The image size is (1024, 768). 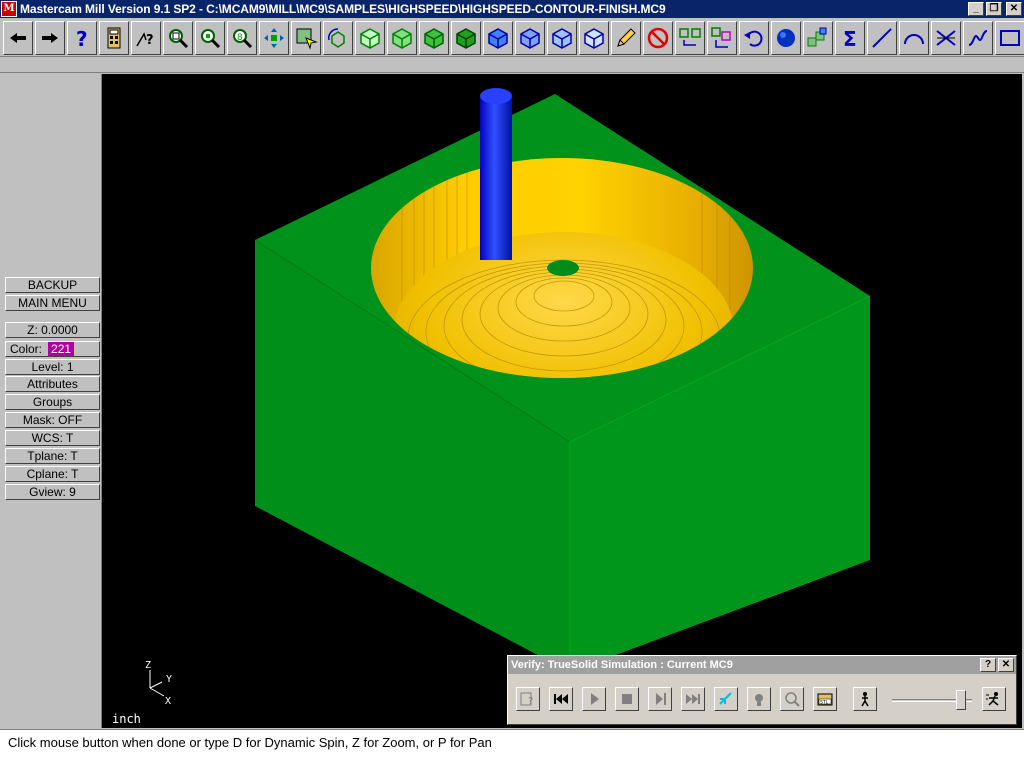 I want to click on cursor-icon, so click(x=726, y=699).